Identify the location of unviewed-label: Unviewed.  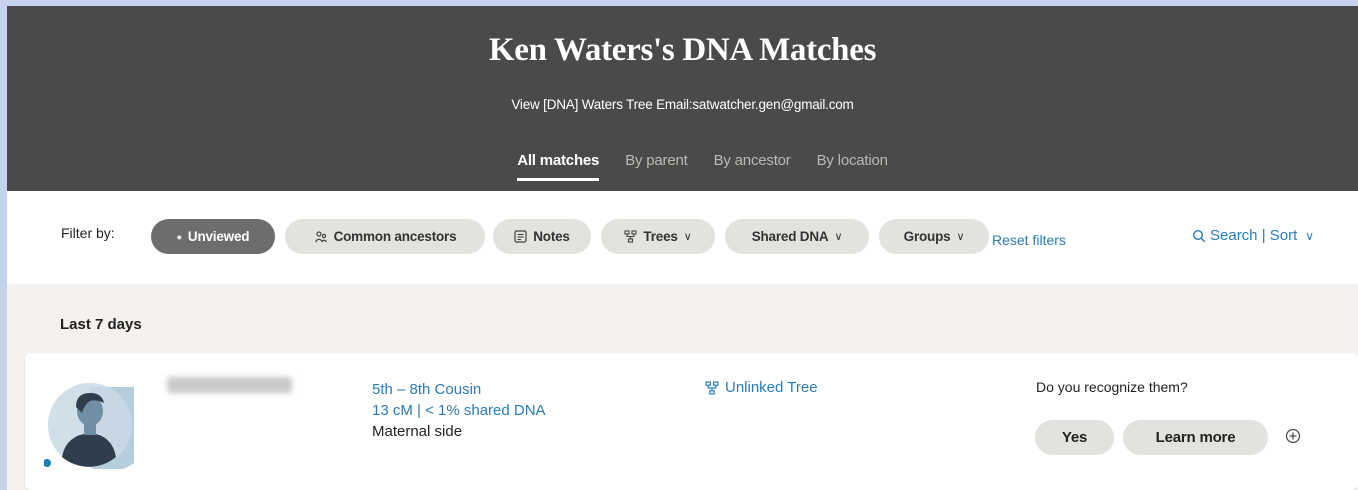
(218, 236).